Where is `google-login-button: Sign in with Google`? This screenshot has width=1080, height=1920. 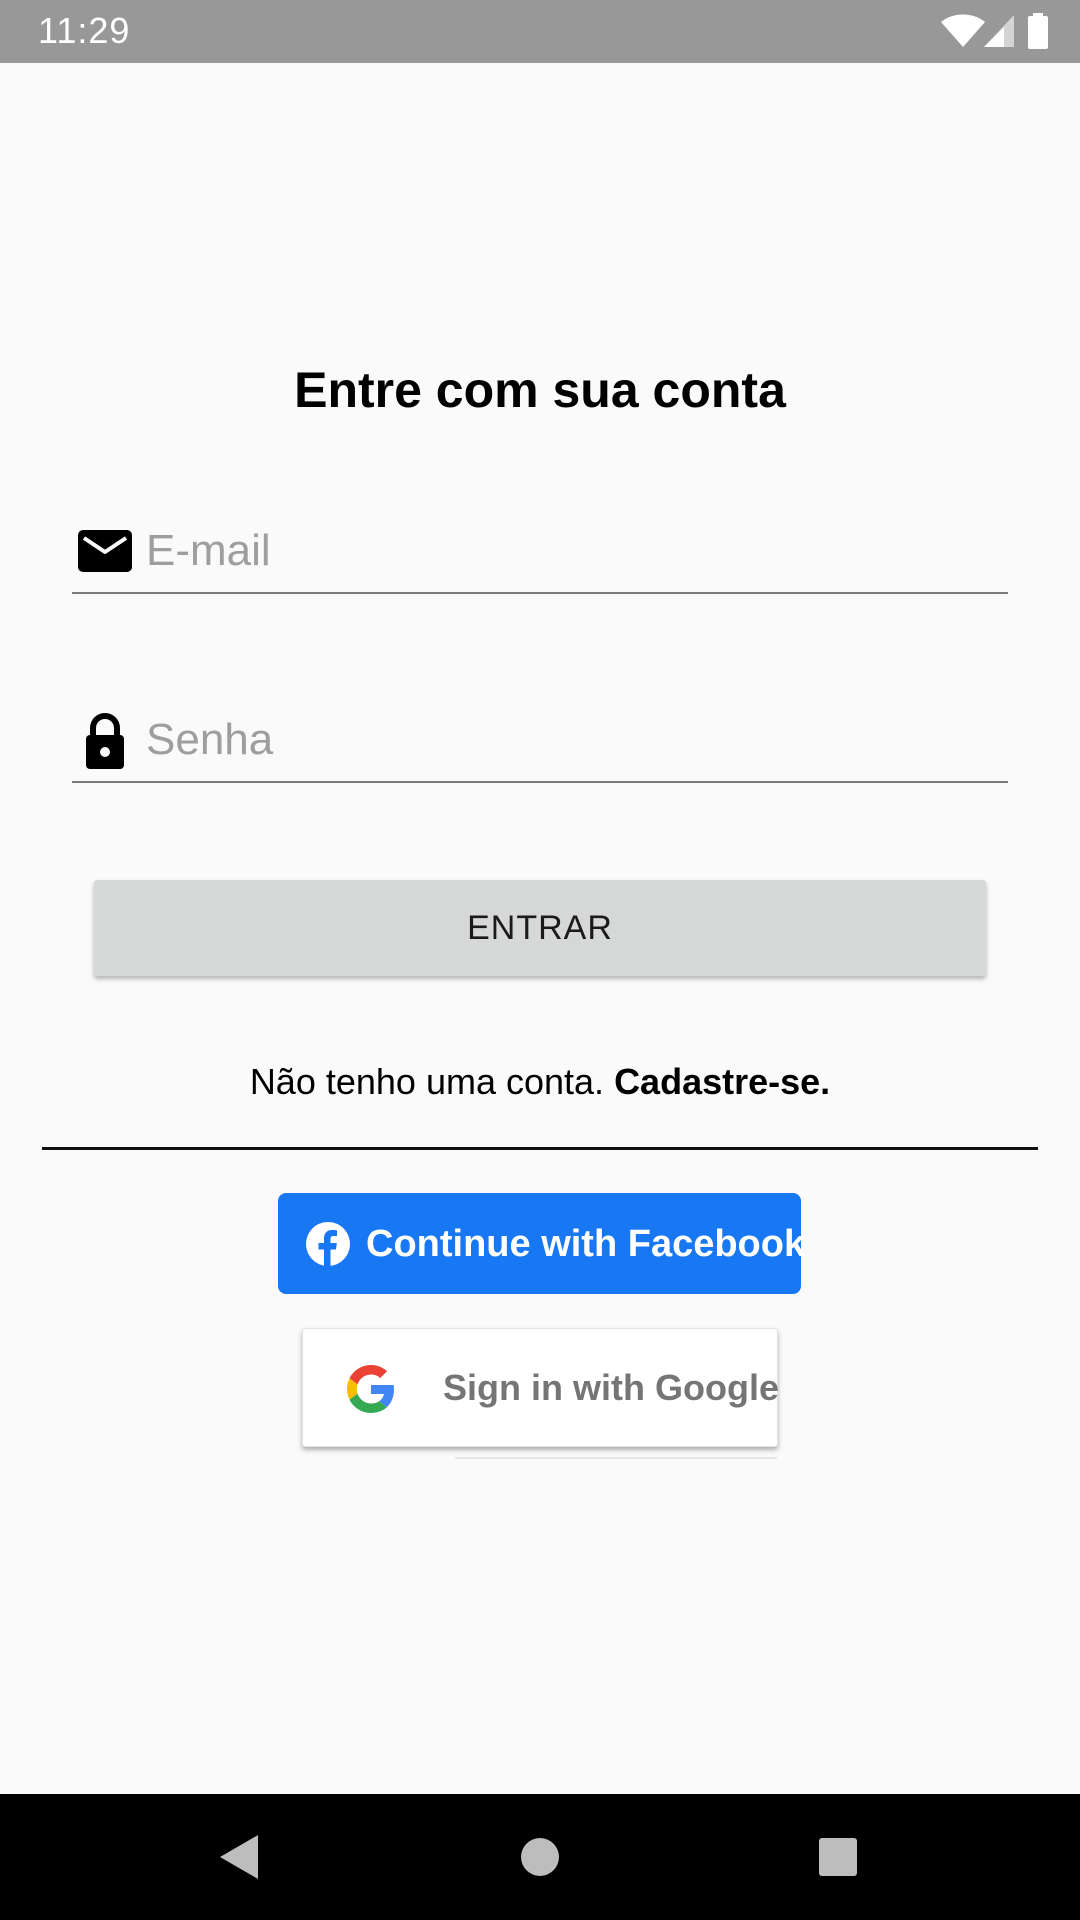
google-login-button: Sign in with Google is located at coordinates (540, 1387).